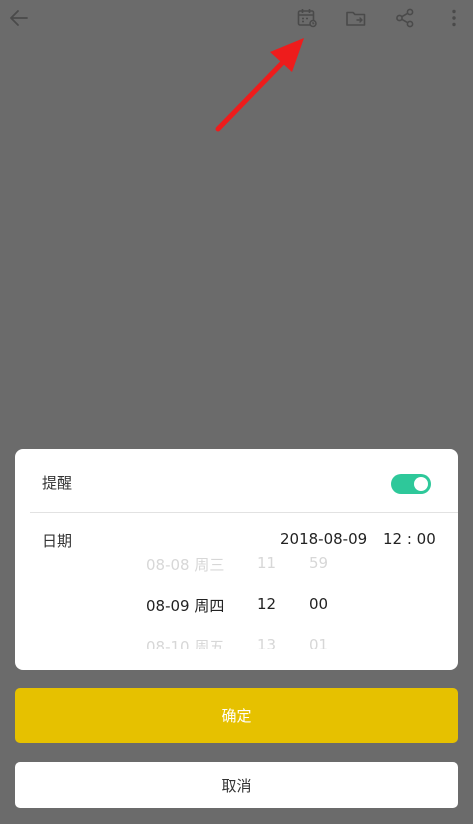 The height and width of the screenshot is (824, 473). Describe the element at coordinates (266, 563) in the screenshot. I see `picker-hour-prev: 11` at that location.